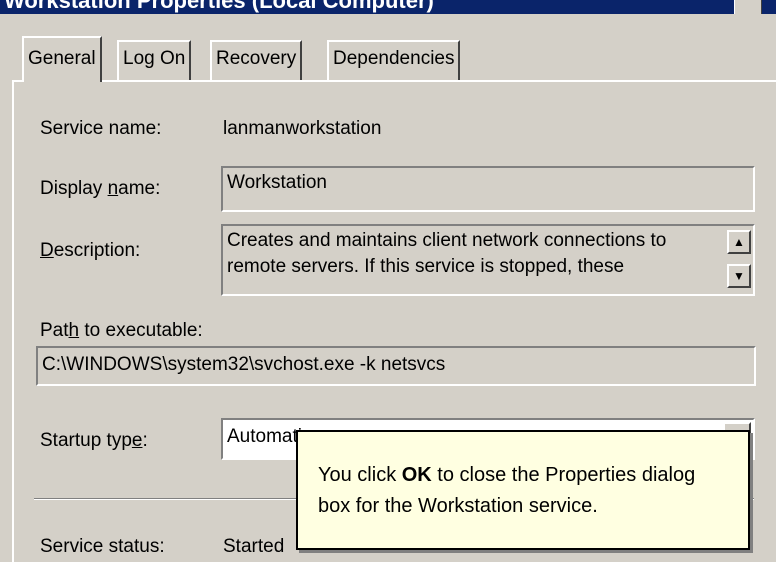 This screenshot has height=562, width=776. Describe the element at coordinates (254, 546) in the screenshot. I see `service-status-value: Started` at that location.